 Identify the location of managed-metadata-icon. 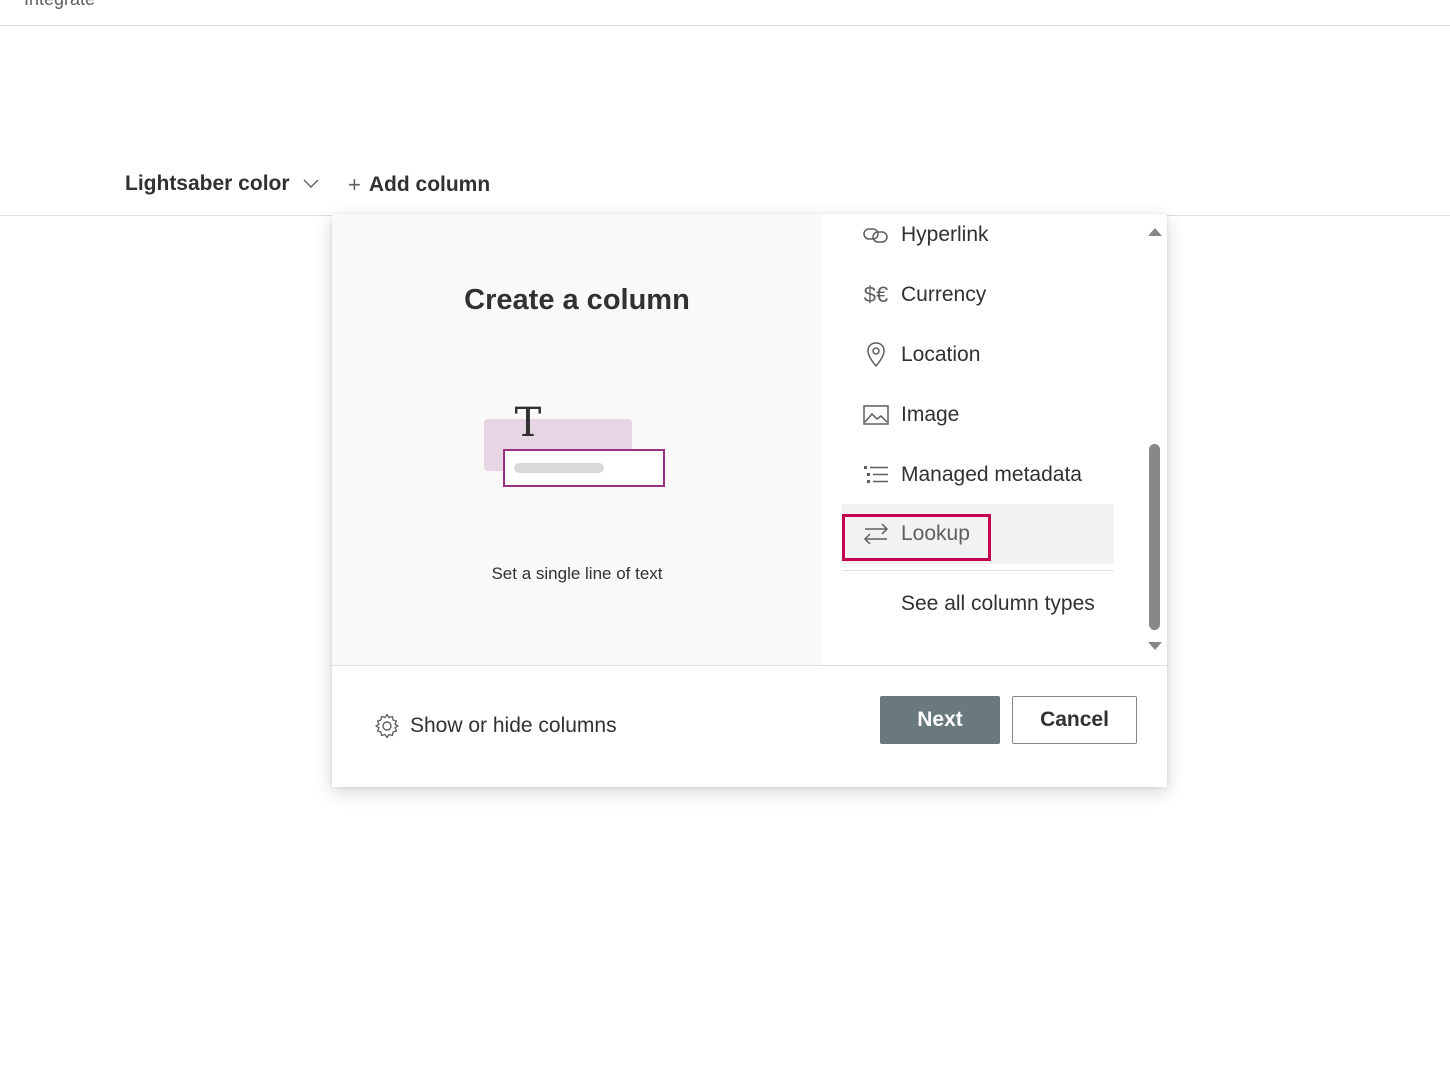
(876, 475).